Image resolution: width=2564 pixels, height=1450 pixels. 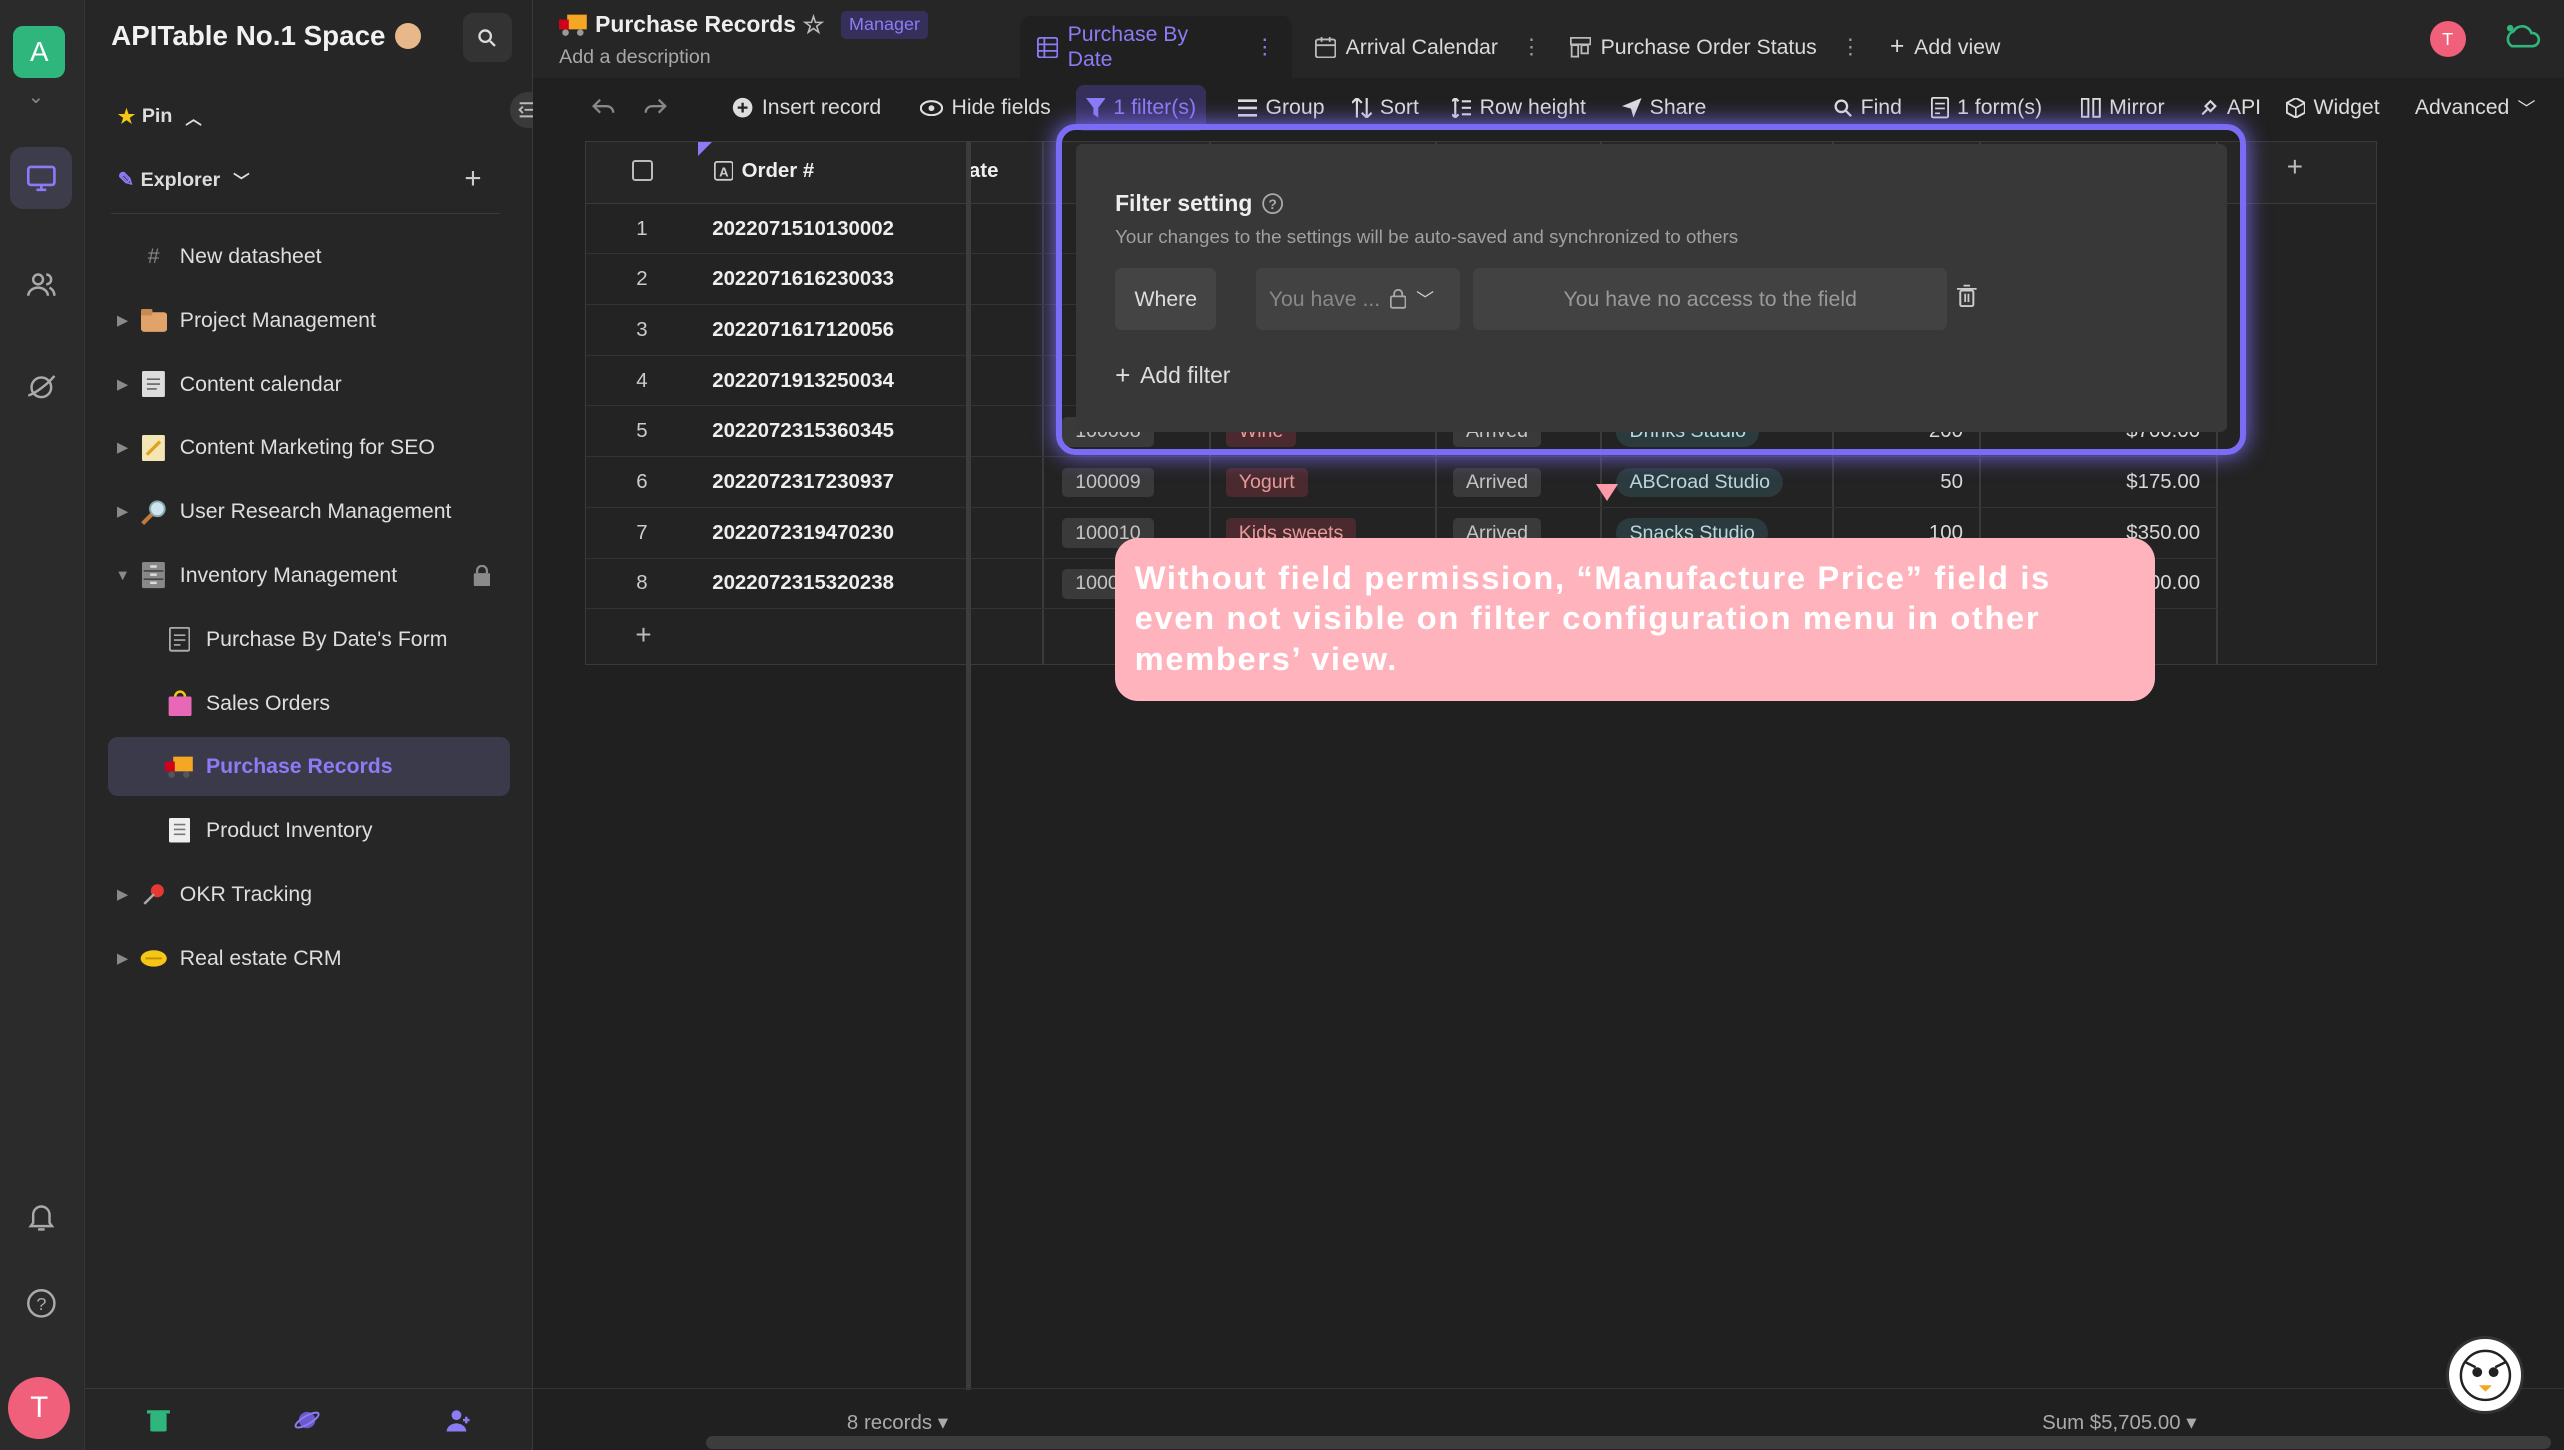 I want to click on add-field-button: +, so click(x=2295, y=167).